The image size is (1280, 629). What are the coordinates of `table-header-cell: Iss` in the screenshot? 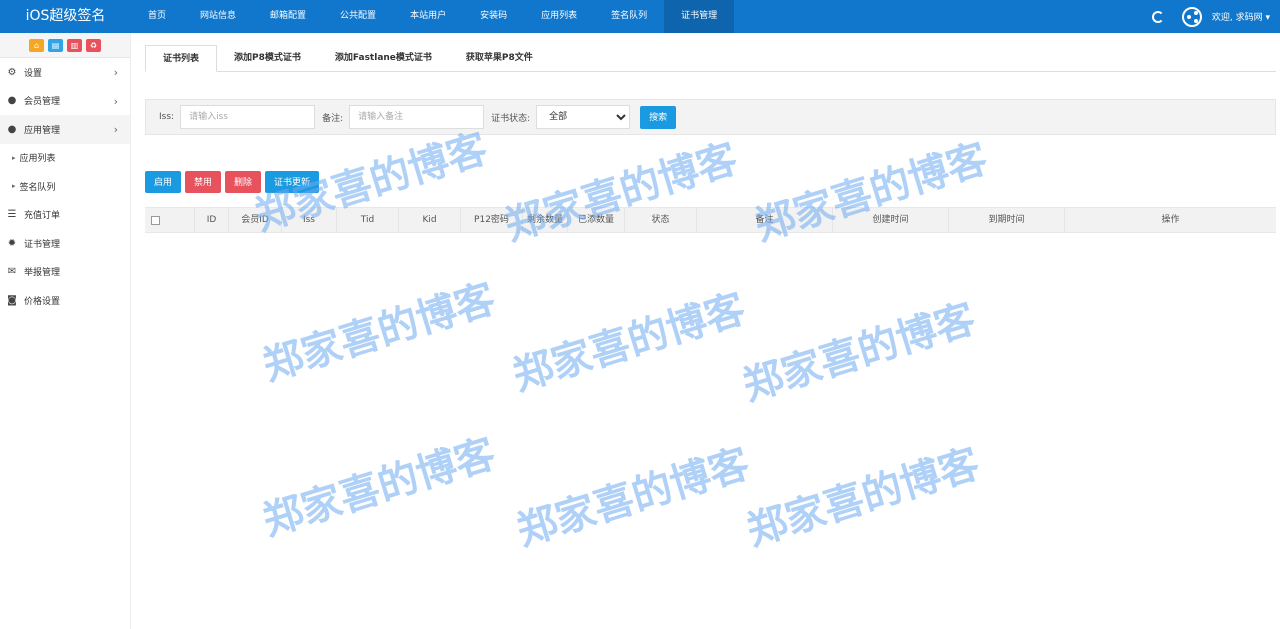 It's located at (309, 220).